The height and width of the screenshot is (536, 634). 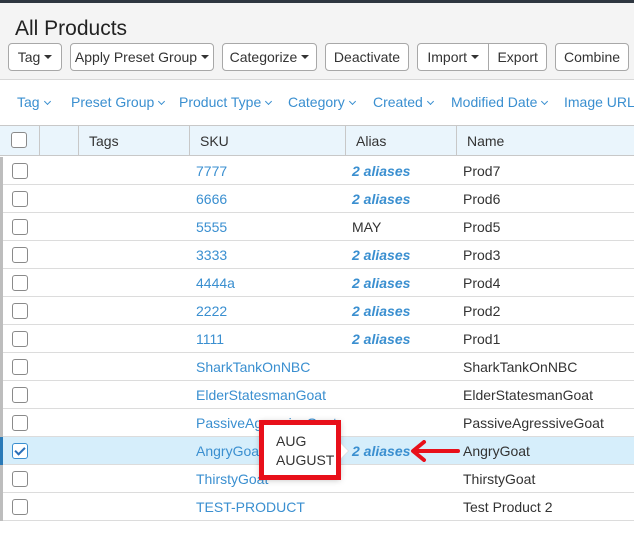 What do you see at coordinates (210, 339) in the screenshot?
I see `sku-link: 1111` at bounding box center [210, 339].